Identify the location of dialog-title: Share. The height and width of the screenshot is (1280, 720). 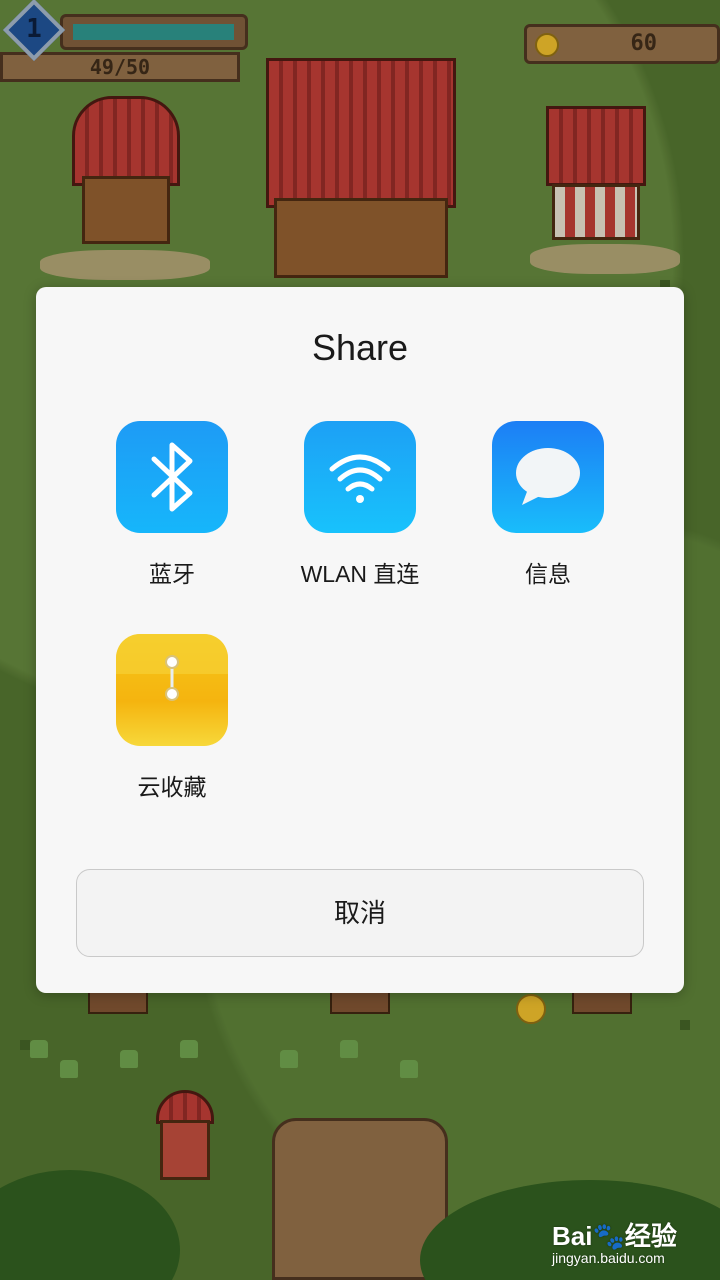
(360, 347).